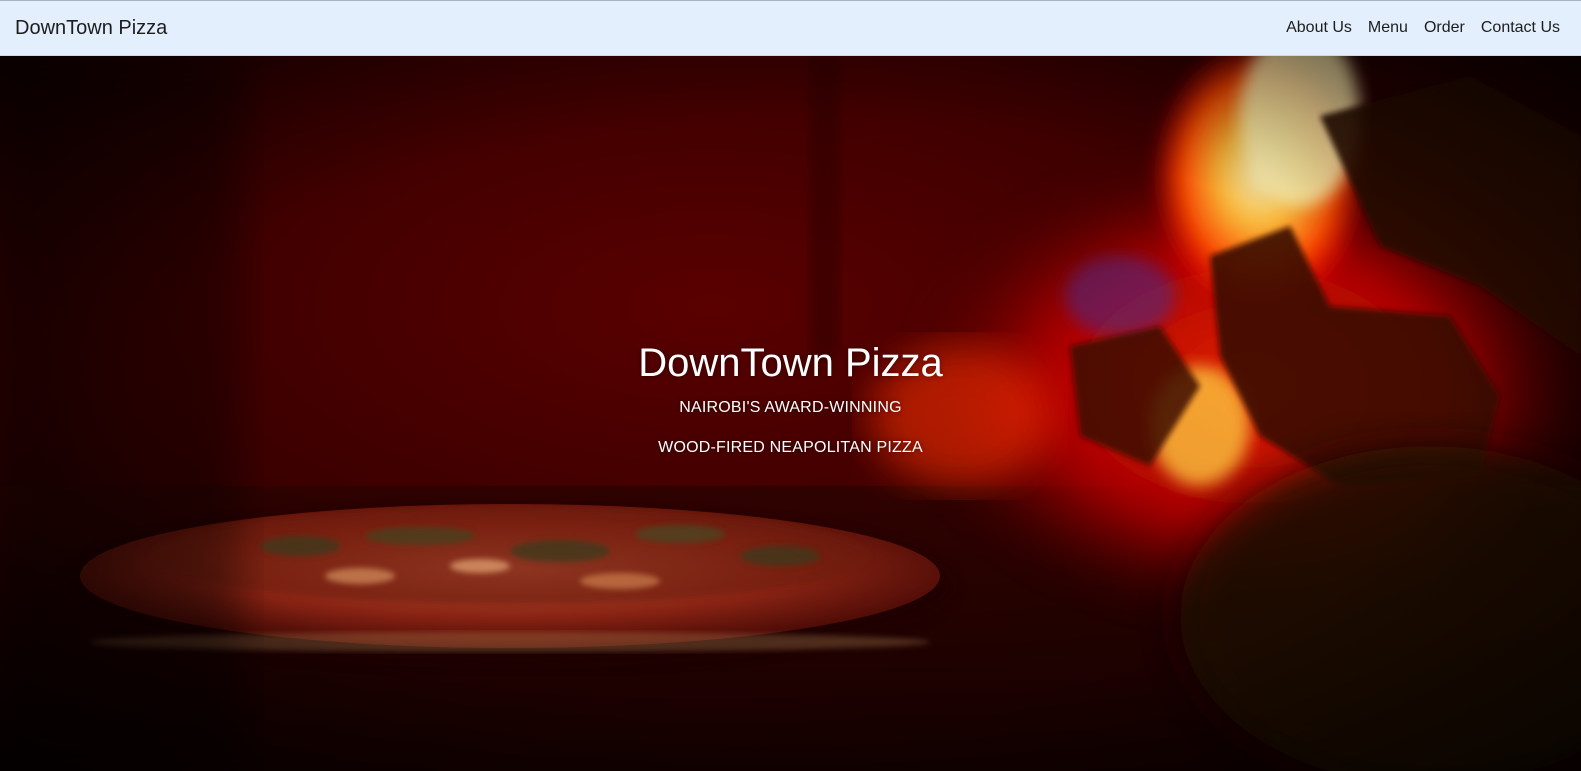 The image size is (1581, 771). I want to click on nav-link-contact-us: Contact Us, so click(1516, 28).